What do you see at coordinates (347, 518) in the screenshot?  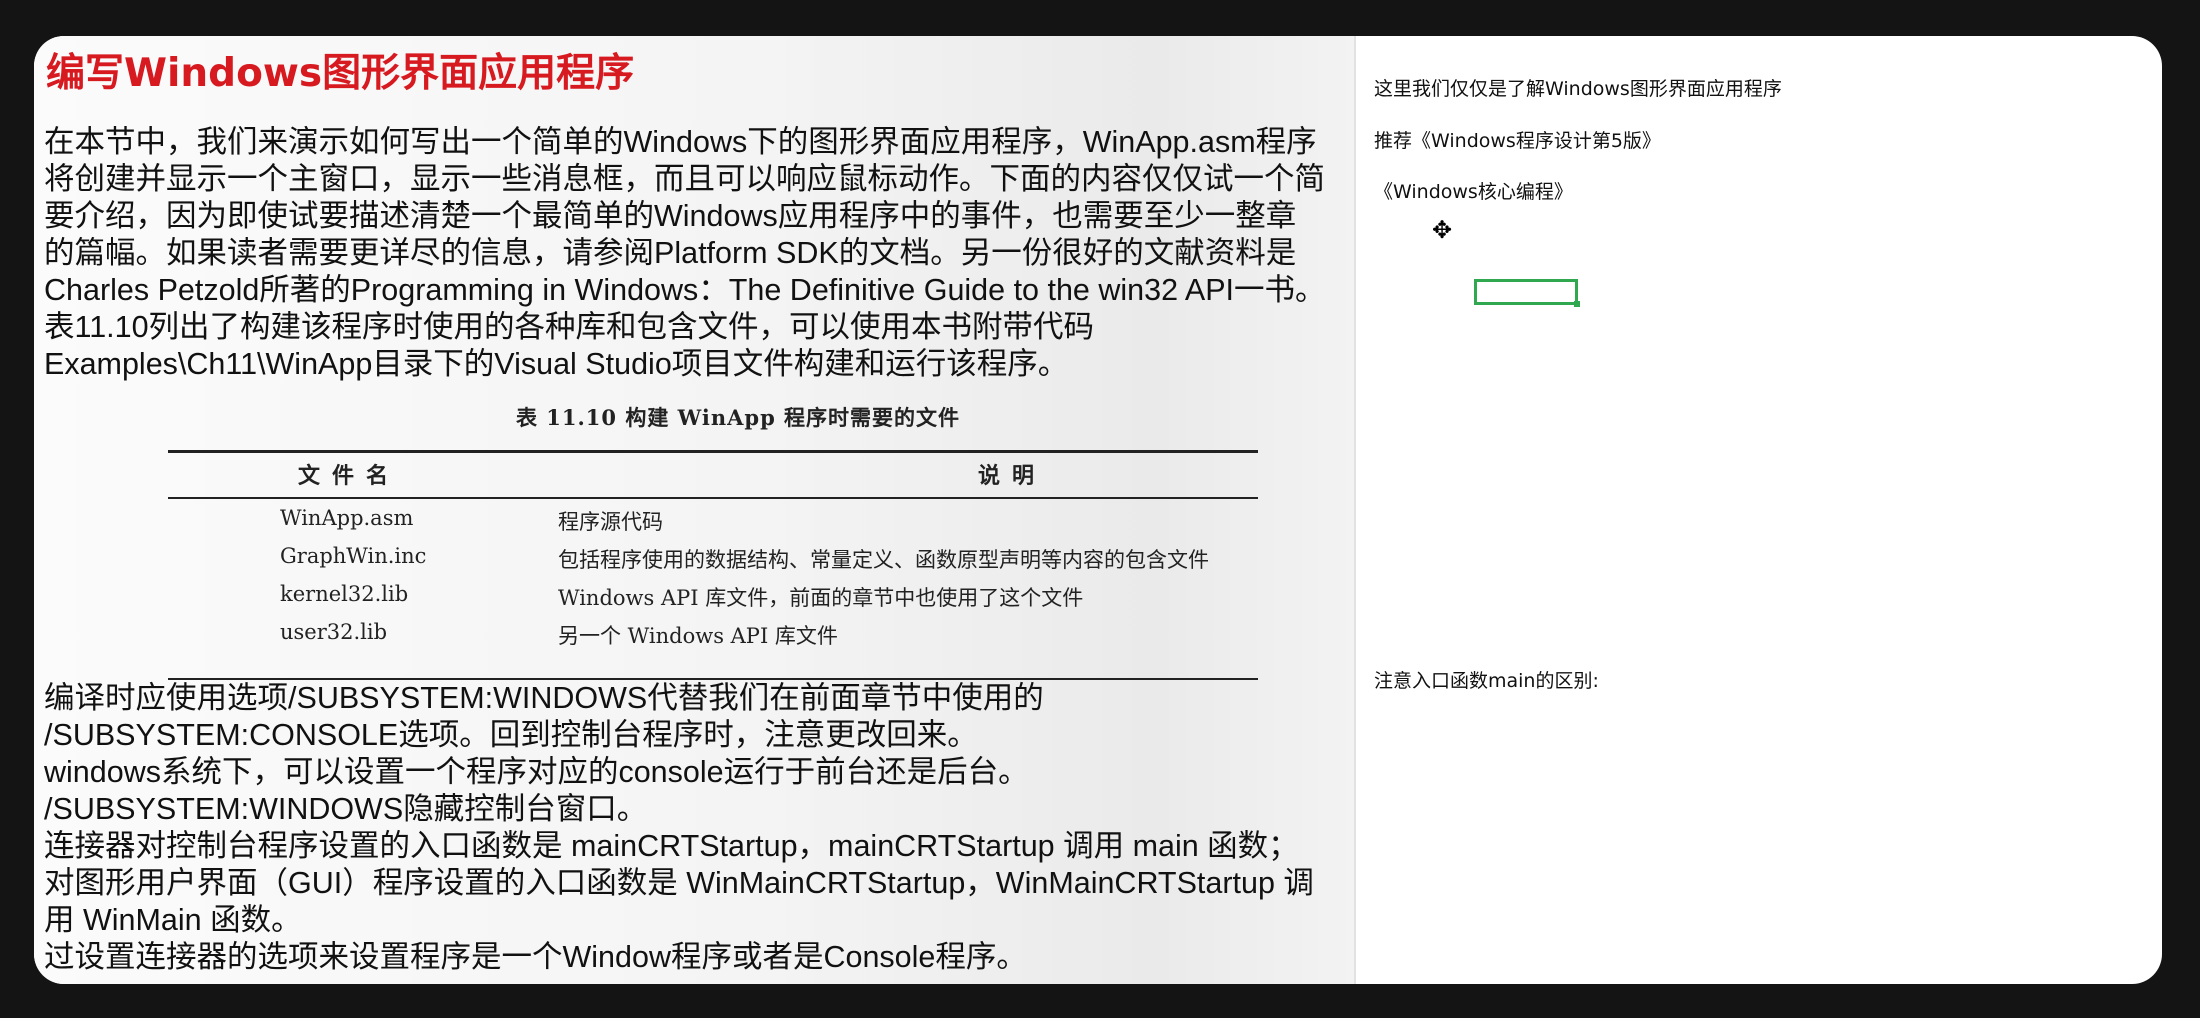 I see `table-cell-file: WinApp.asm` at bounding box center [347, 518].